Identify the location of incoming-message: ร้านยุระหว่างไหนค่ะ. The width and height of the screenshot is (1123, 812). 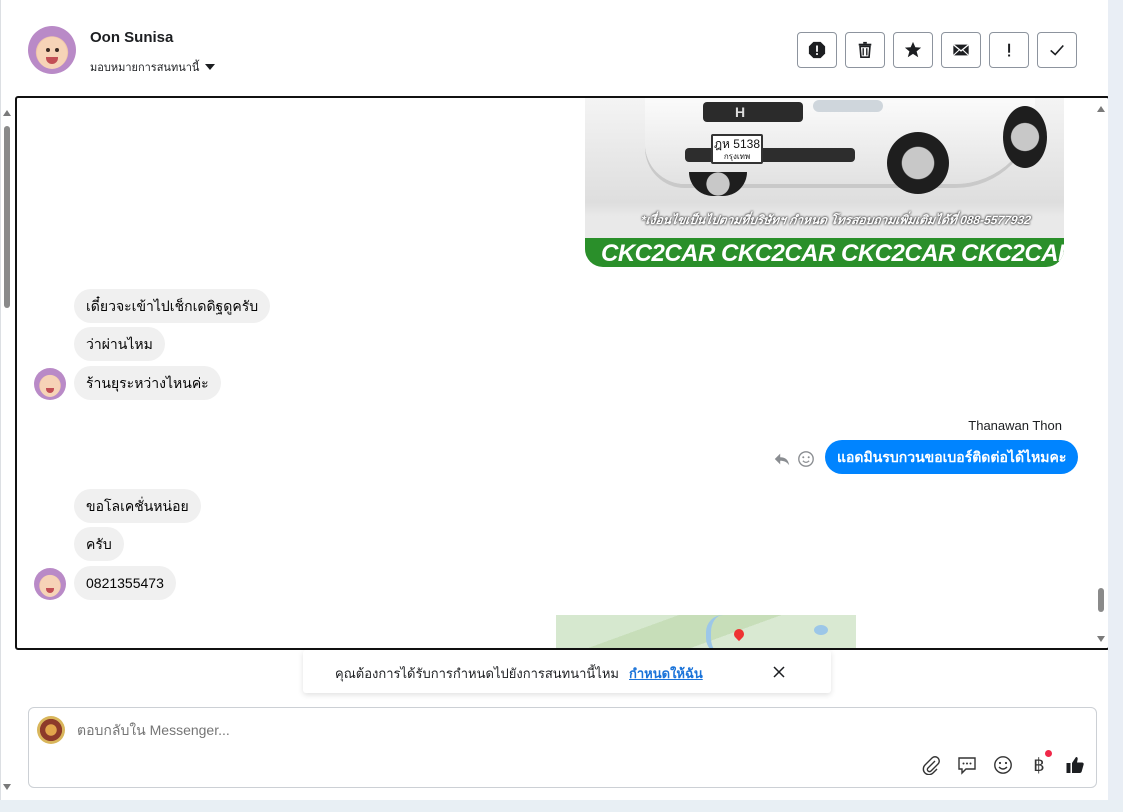
(147, 383).